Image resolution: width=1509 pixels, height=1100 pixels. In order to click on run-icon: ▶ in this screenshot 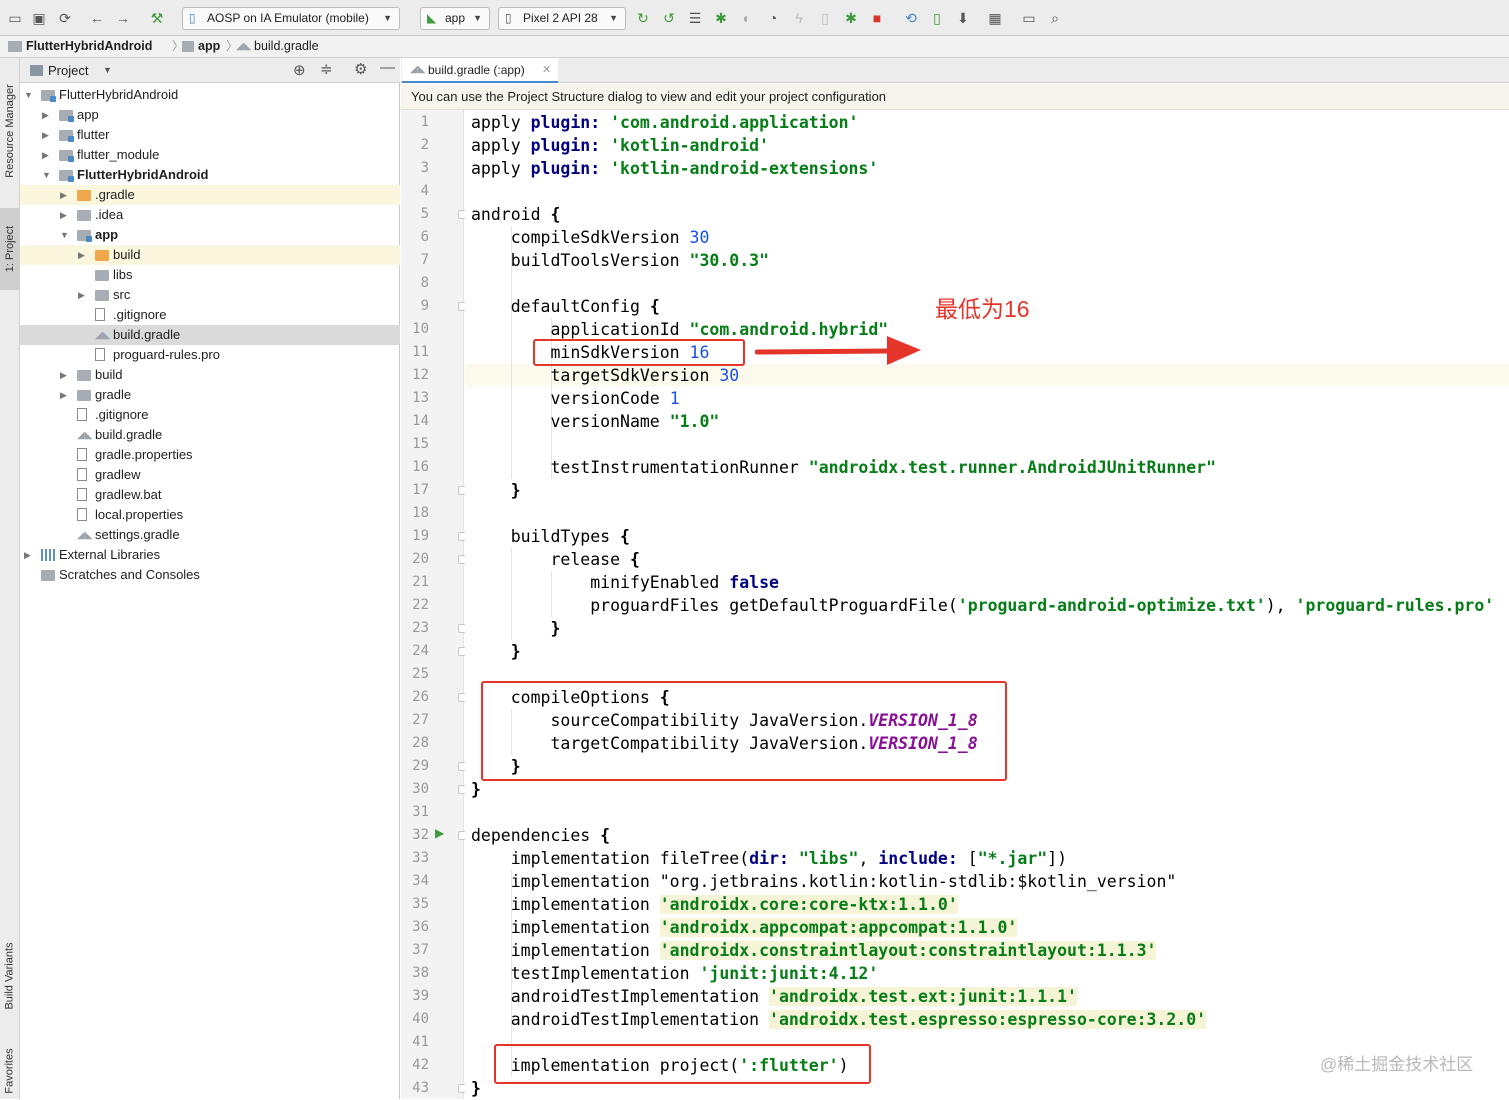, I will do `click(439, 833)`.